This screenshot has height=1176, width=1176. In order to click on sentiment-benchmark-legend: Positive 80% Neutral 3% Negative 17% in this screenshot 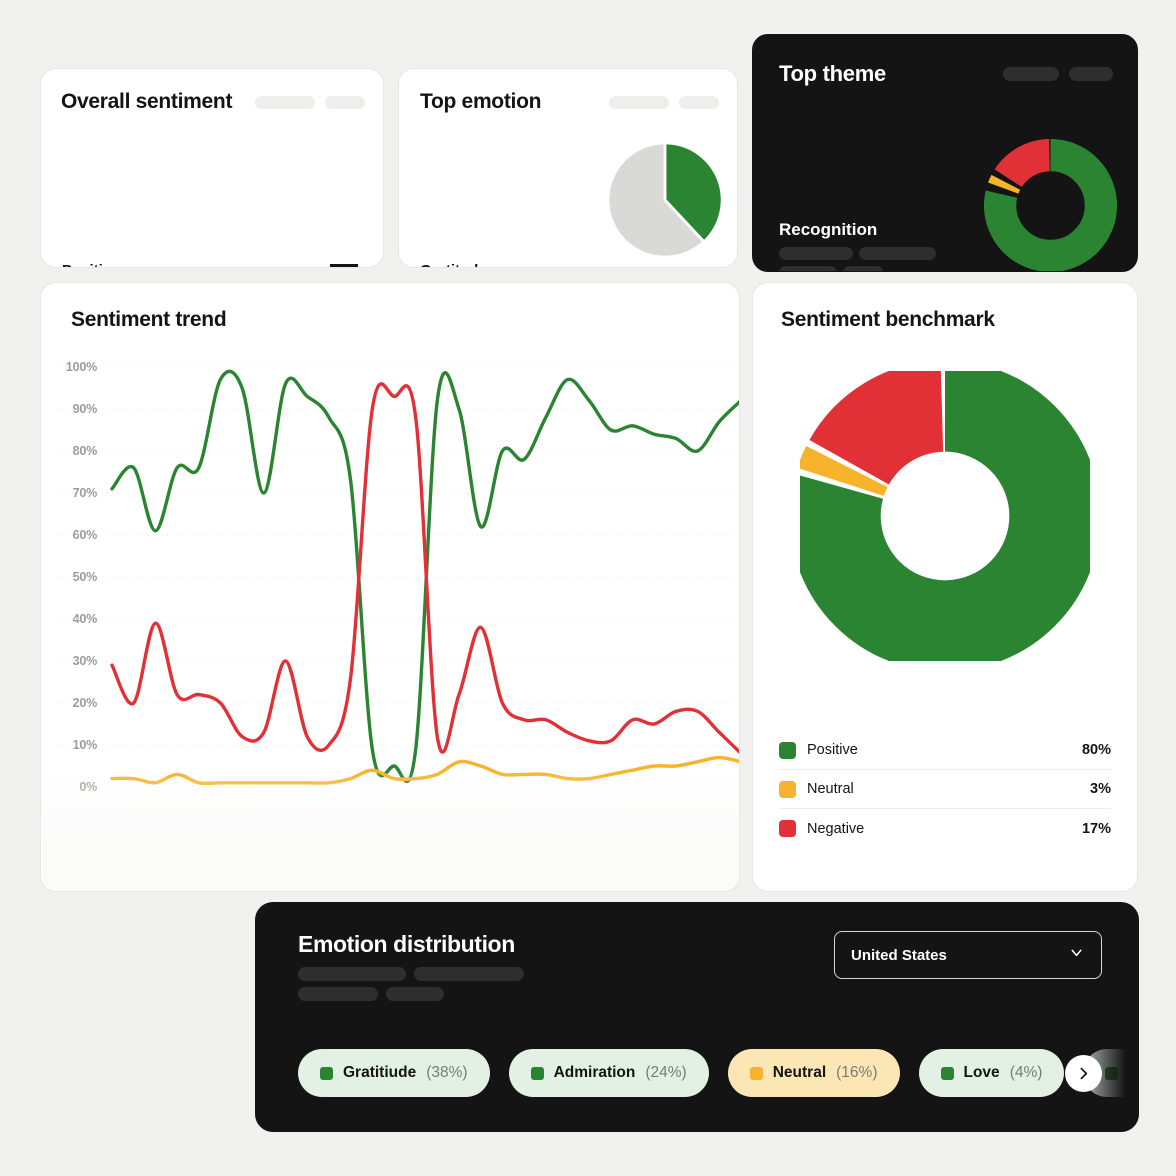, I will do `click(945, 789)`.